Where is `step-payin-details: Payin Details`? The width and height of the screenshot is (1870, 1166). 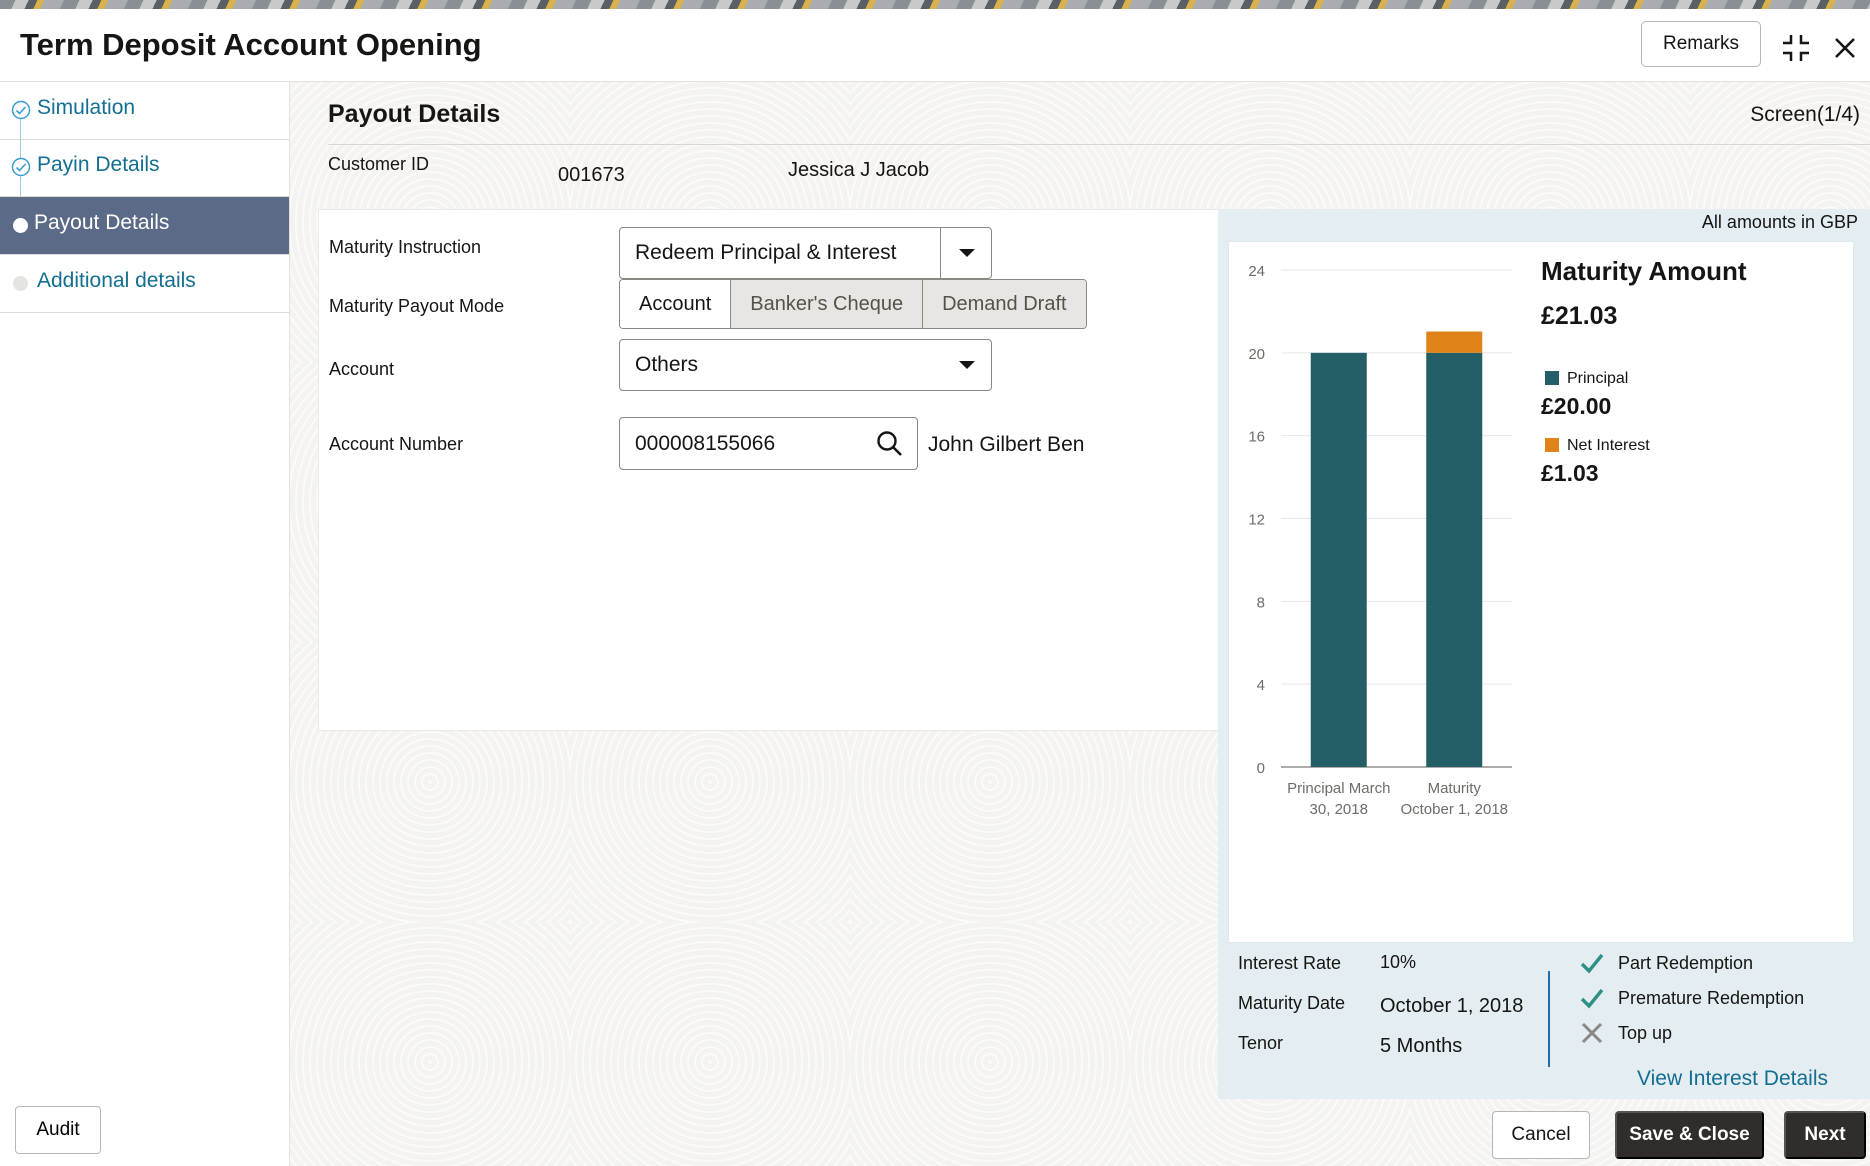
step-payin-details: Payin Details is located at coordinates (144, 168).